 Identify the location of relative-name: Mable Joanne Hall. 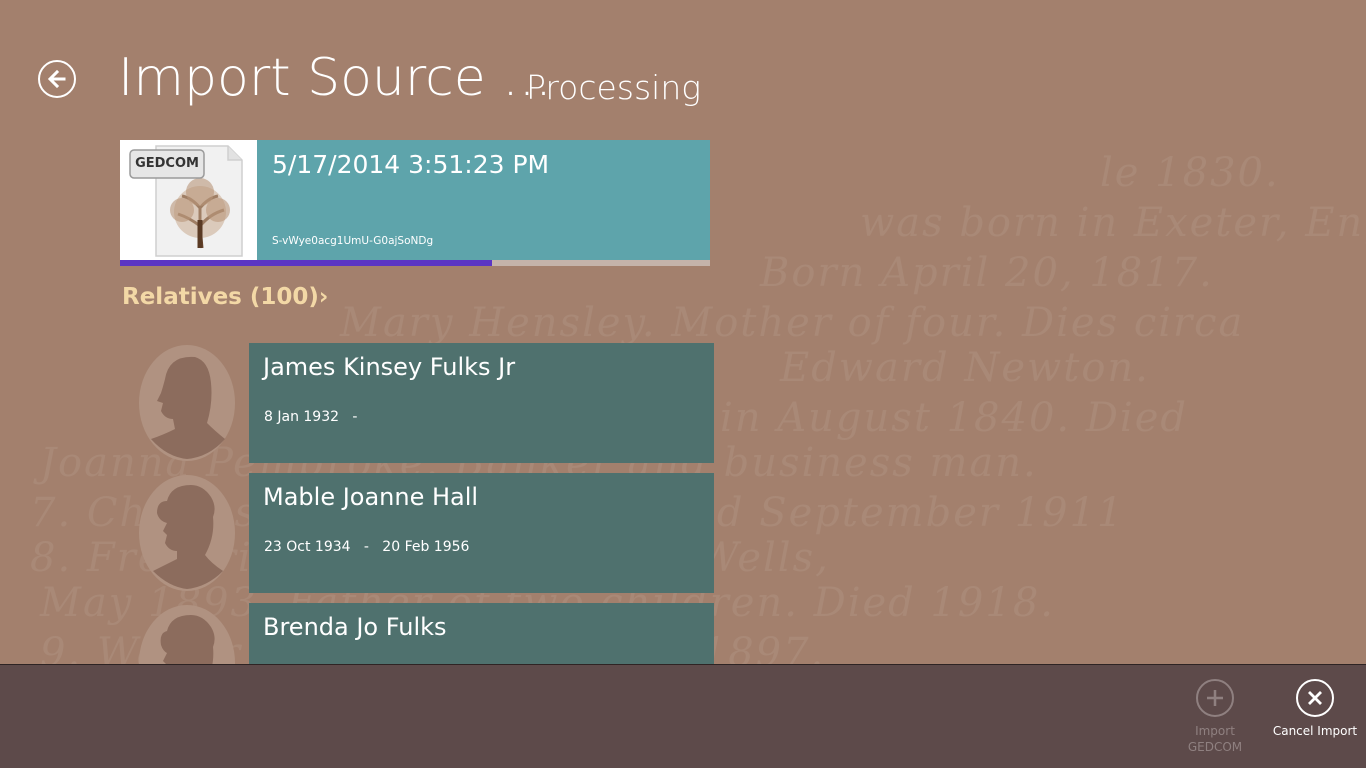
(371, 497).